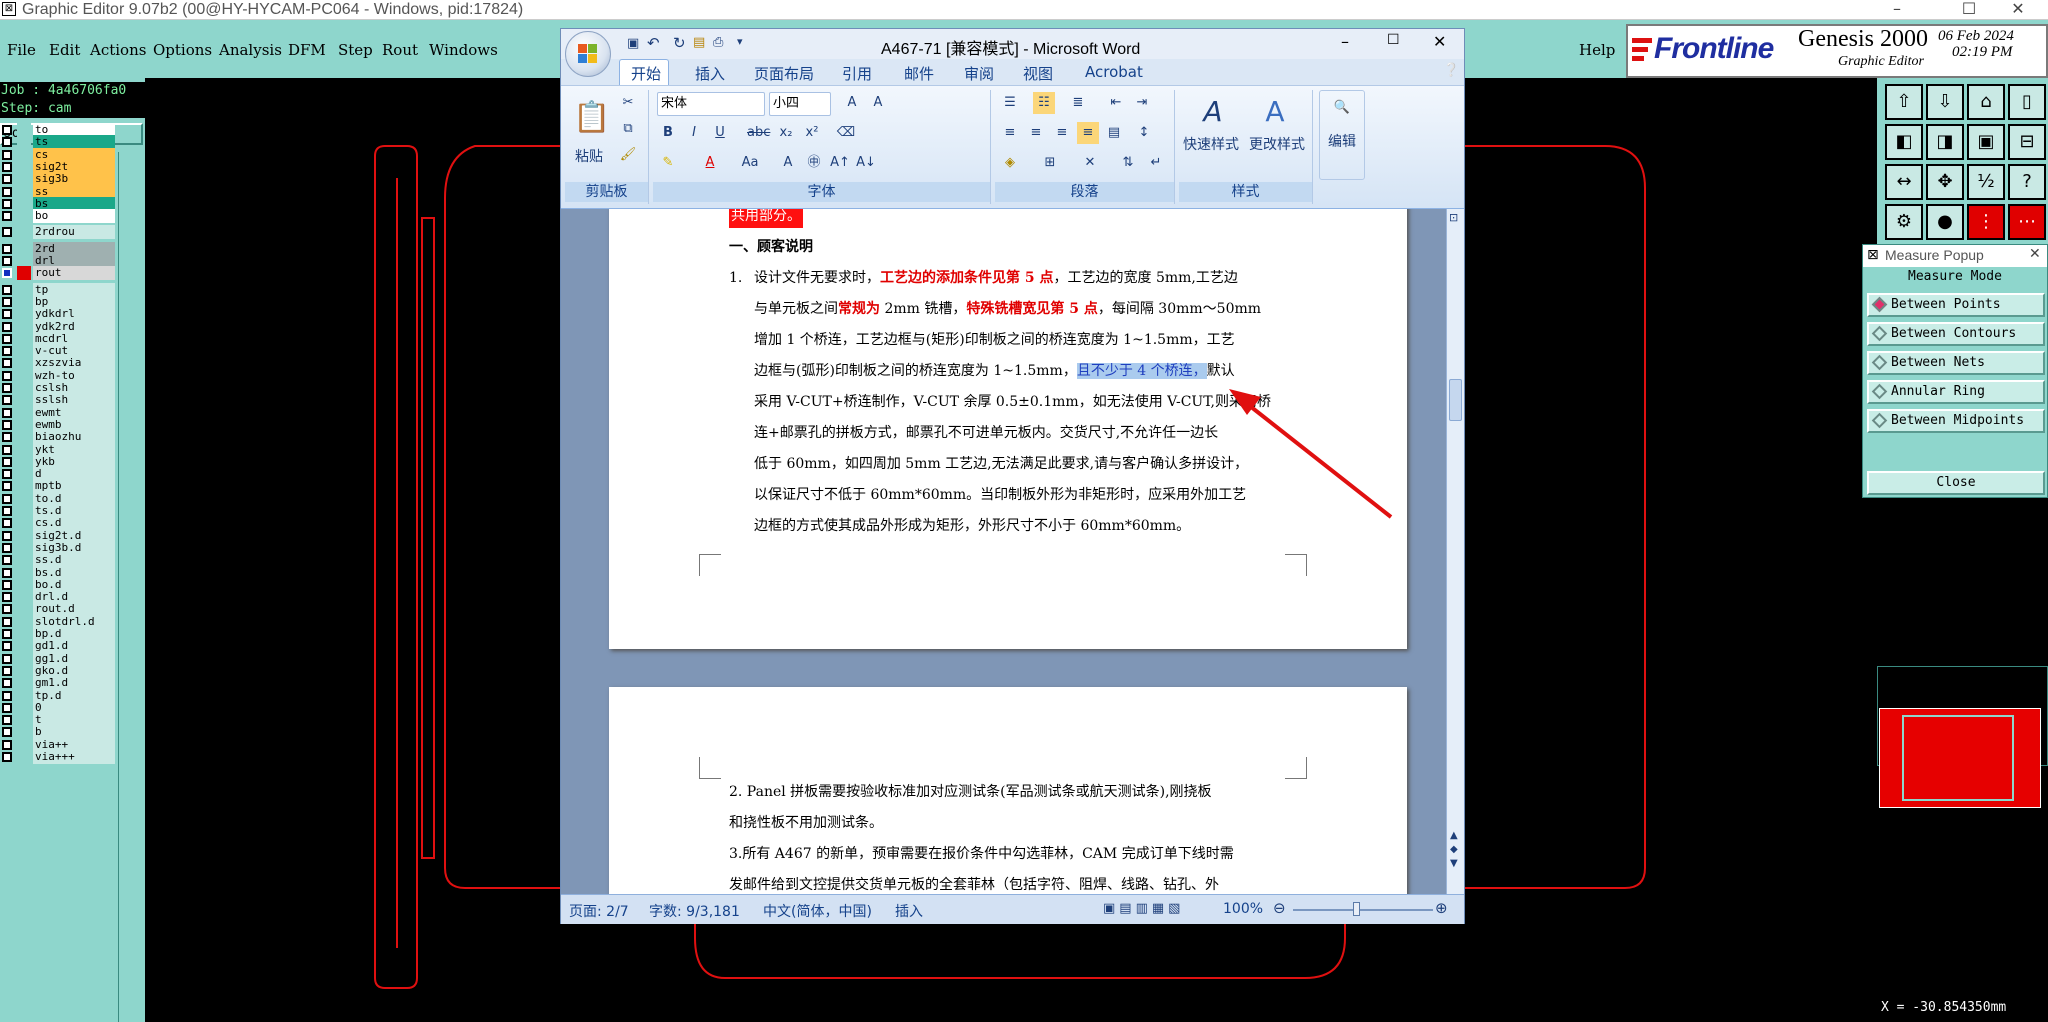 The width and height of the screenshot is (2048, 1022). Describe the element at coordinates (589, 156) in the screenshot. I see `paste-label: 粘贴` at that location.